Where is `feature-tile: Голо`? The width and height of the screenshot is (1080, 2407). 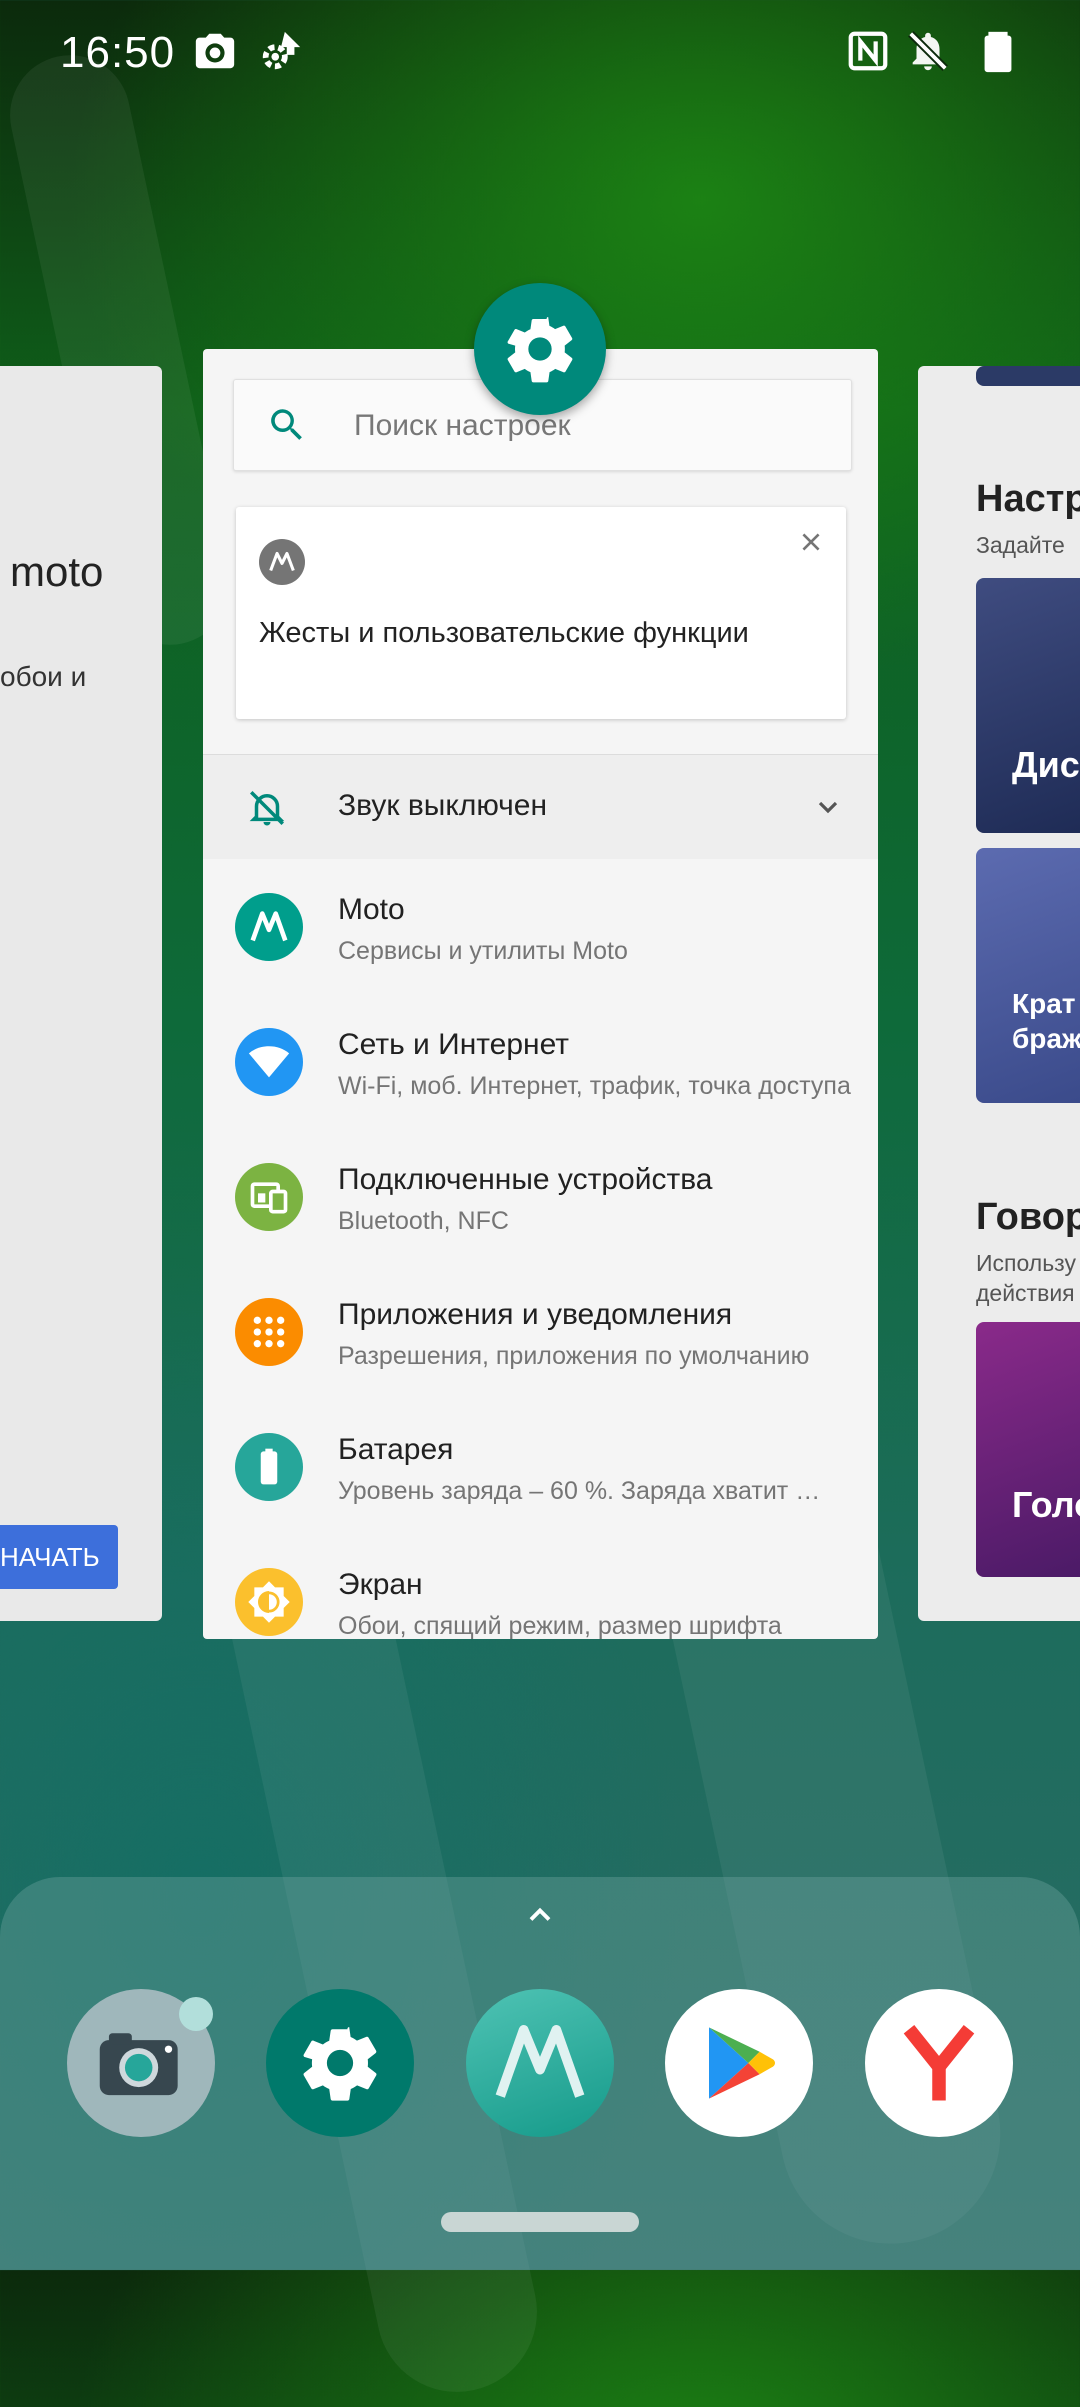
feature-tile: Голо is located at coordinates (1028, 1449).